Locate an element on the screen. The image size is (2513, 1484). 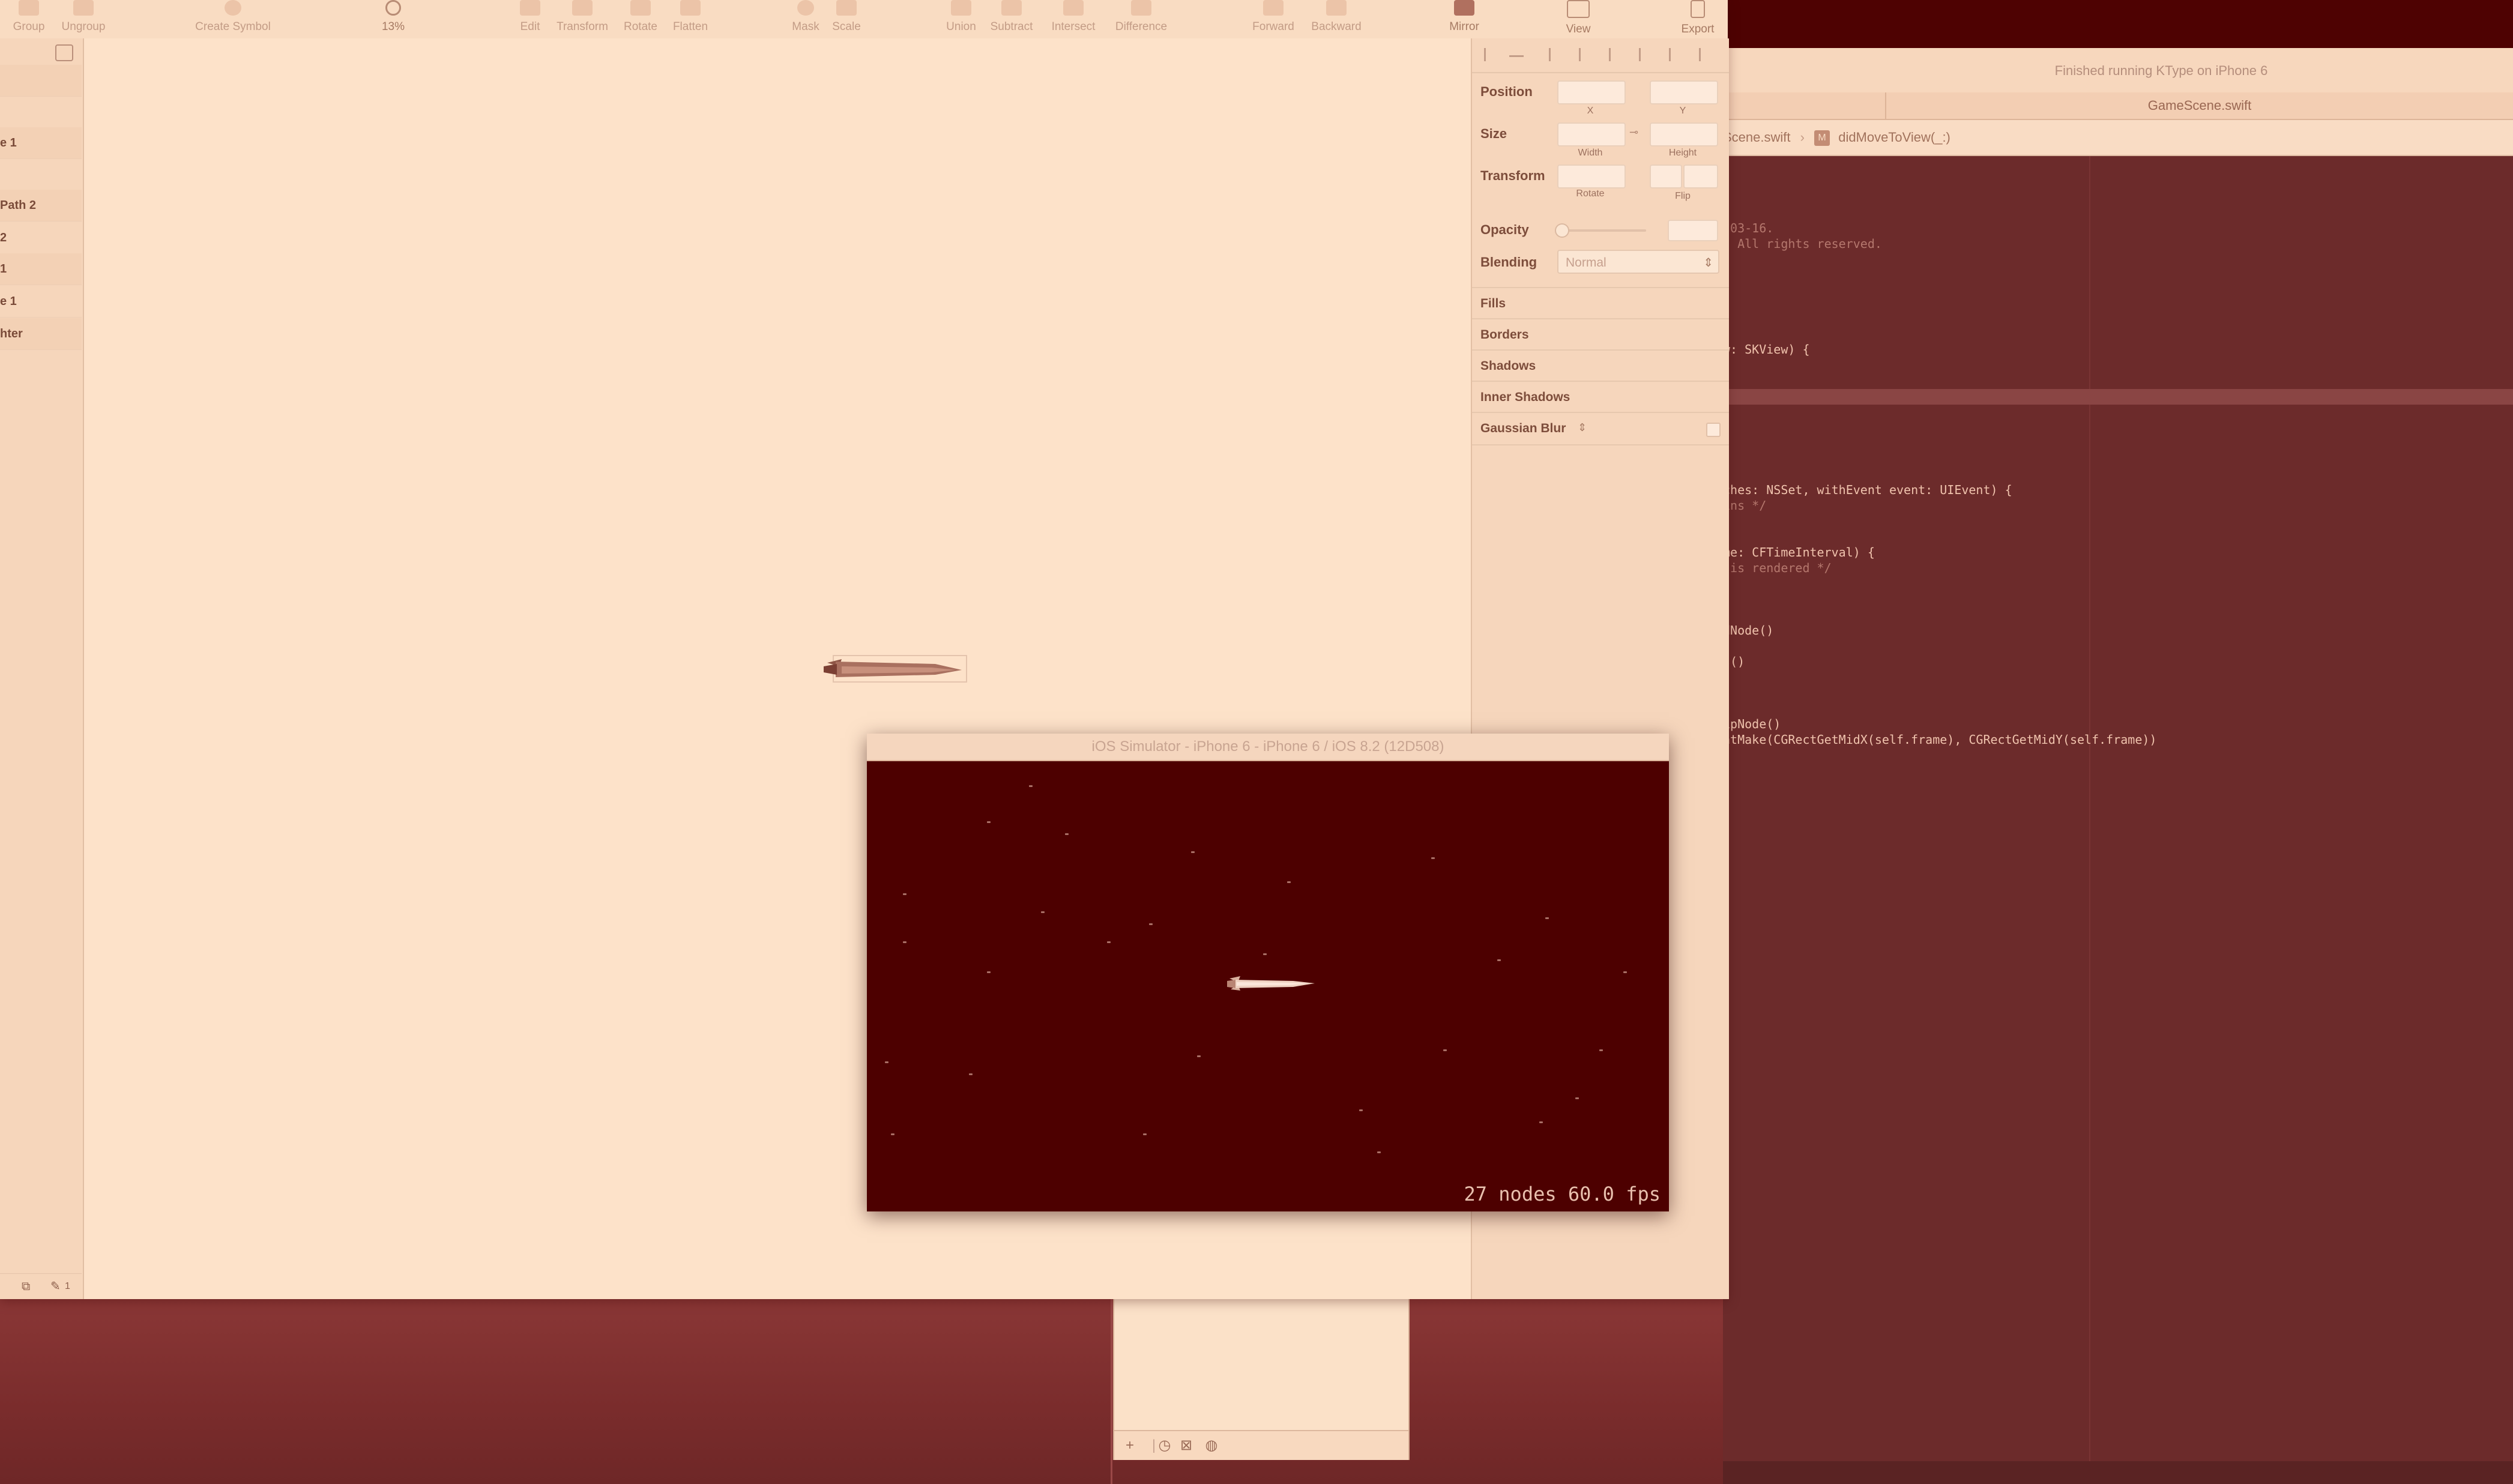
transform-label: Transform is located at coordinates (582, 26).